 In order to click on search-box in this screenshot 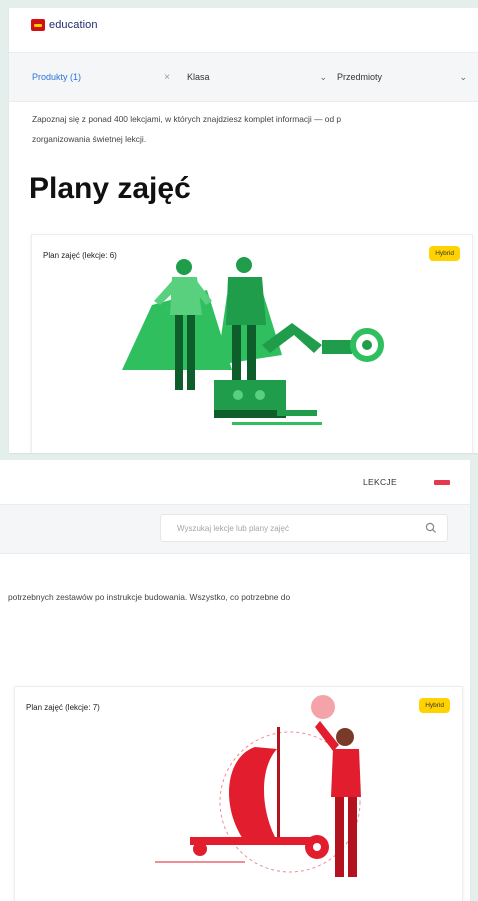, I will do `click(304, 528)`.